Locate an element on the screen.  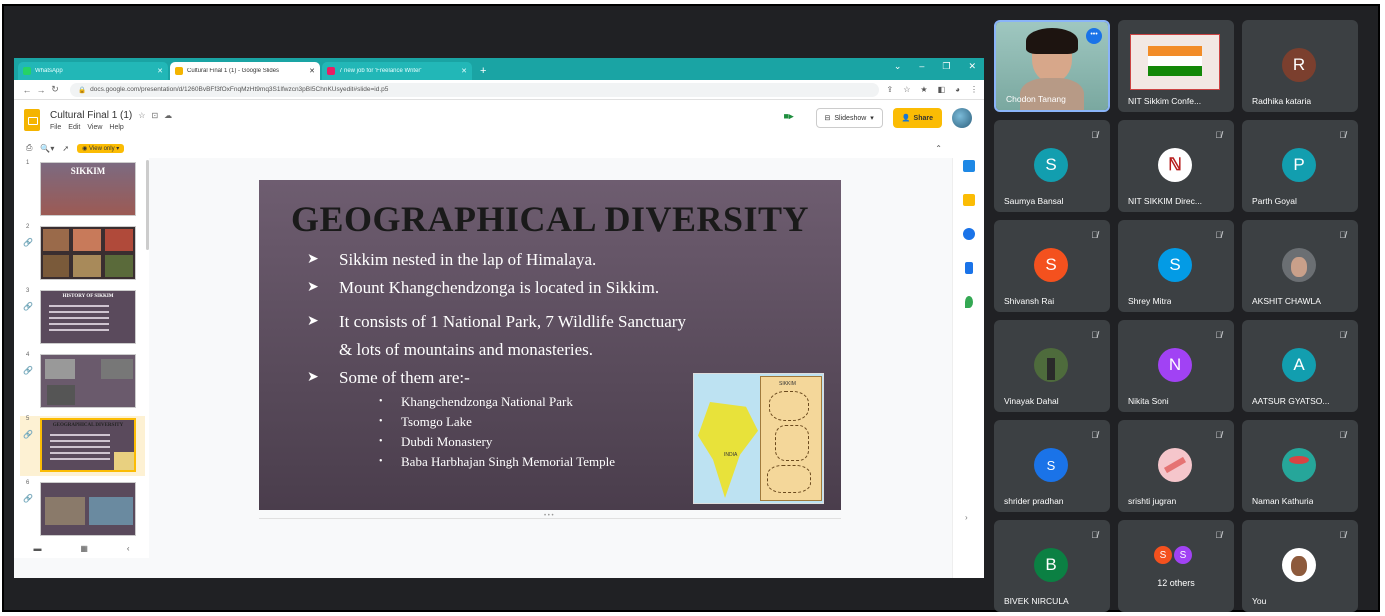
participant-tile: R Radhika kataria is located at coordinates (1300, 66).